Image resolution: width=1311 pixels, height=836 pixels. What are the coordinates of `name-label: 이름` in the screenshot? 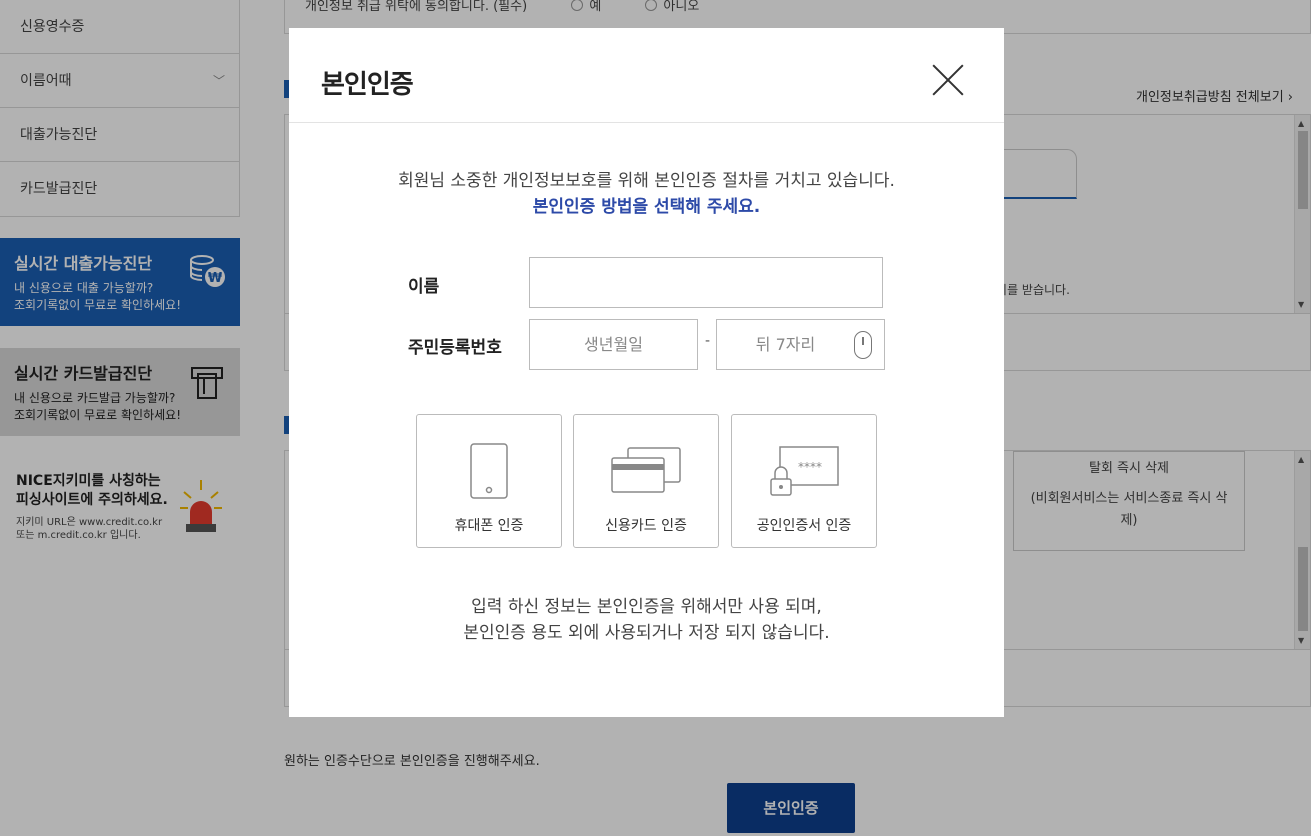 It's located at (424, 287).